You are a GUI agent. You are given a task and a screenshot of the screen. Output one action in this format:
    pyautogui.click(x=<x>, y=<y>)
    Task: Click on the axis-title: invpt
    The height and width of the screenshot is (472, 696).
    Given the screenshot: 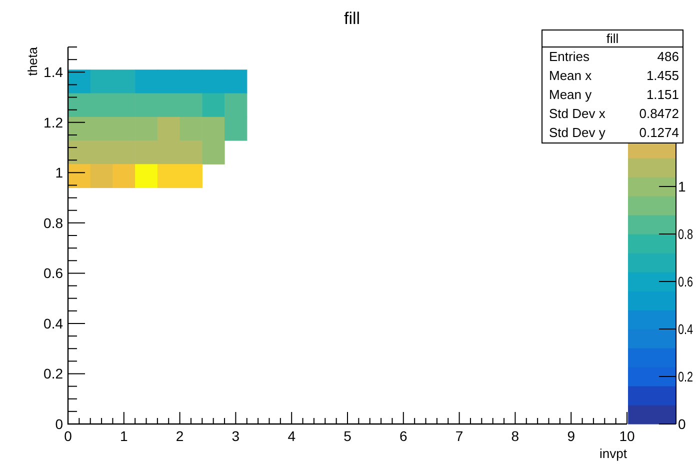 What is the action you would take?
    pyautogui.click(x=613, y=453)
    